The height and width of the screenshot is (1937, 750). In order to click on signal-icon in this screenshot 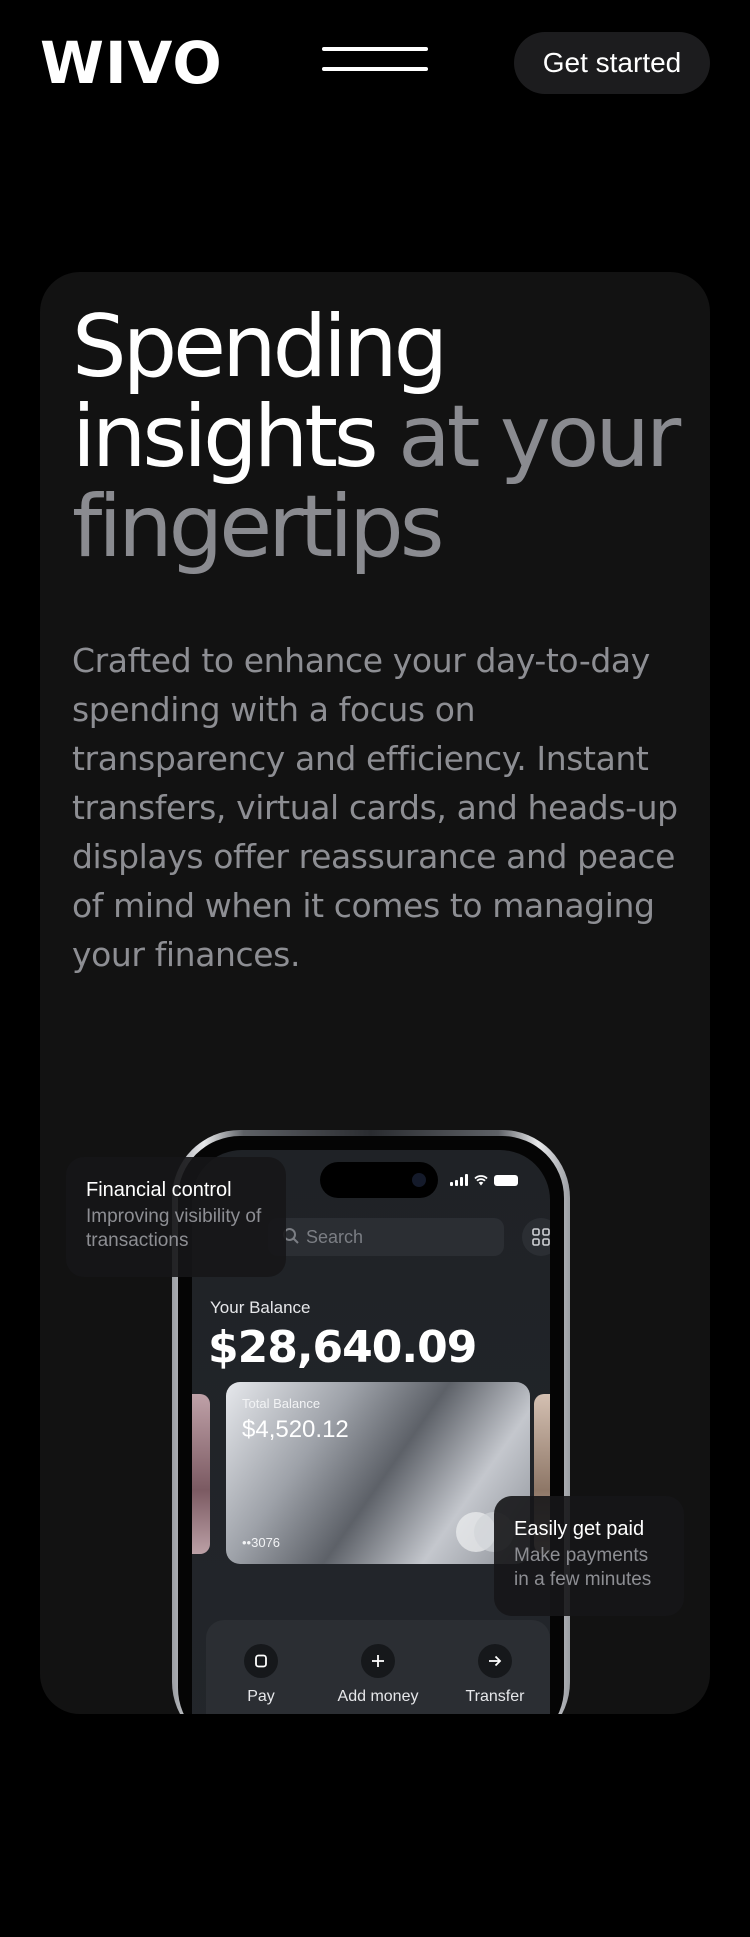, I will do `click(459, 1180)`.